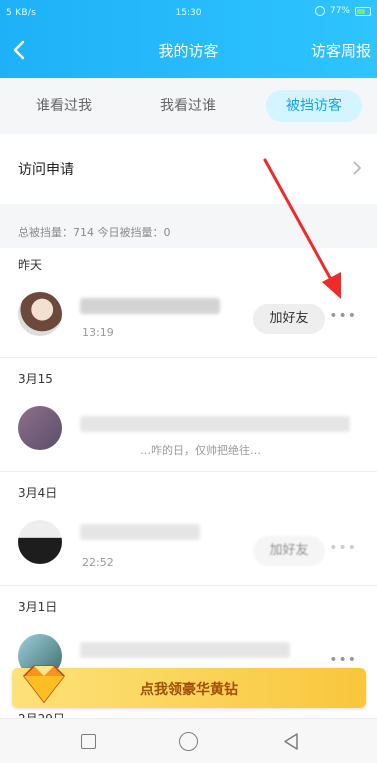 This screenshot has height=763, width=377. What do you see at coordinates (38, 493) in the screenshot?
I see `section-date: 3月4日` at bounding box center [38, 493].